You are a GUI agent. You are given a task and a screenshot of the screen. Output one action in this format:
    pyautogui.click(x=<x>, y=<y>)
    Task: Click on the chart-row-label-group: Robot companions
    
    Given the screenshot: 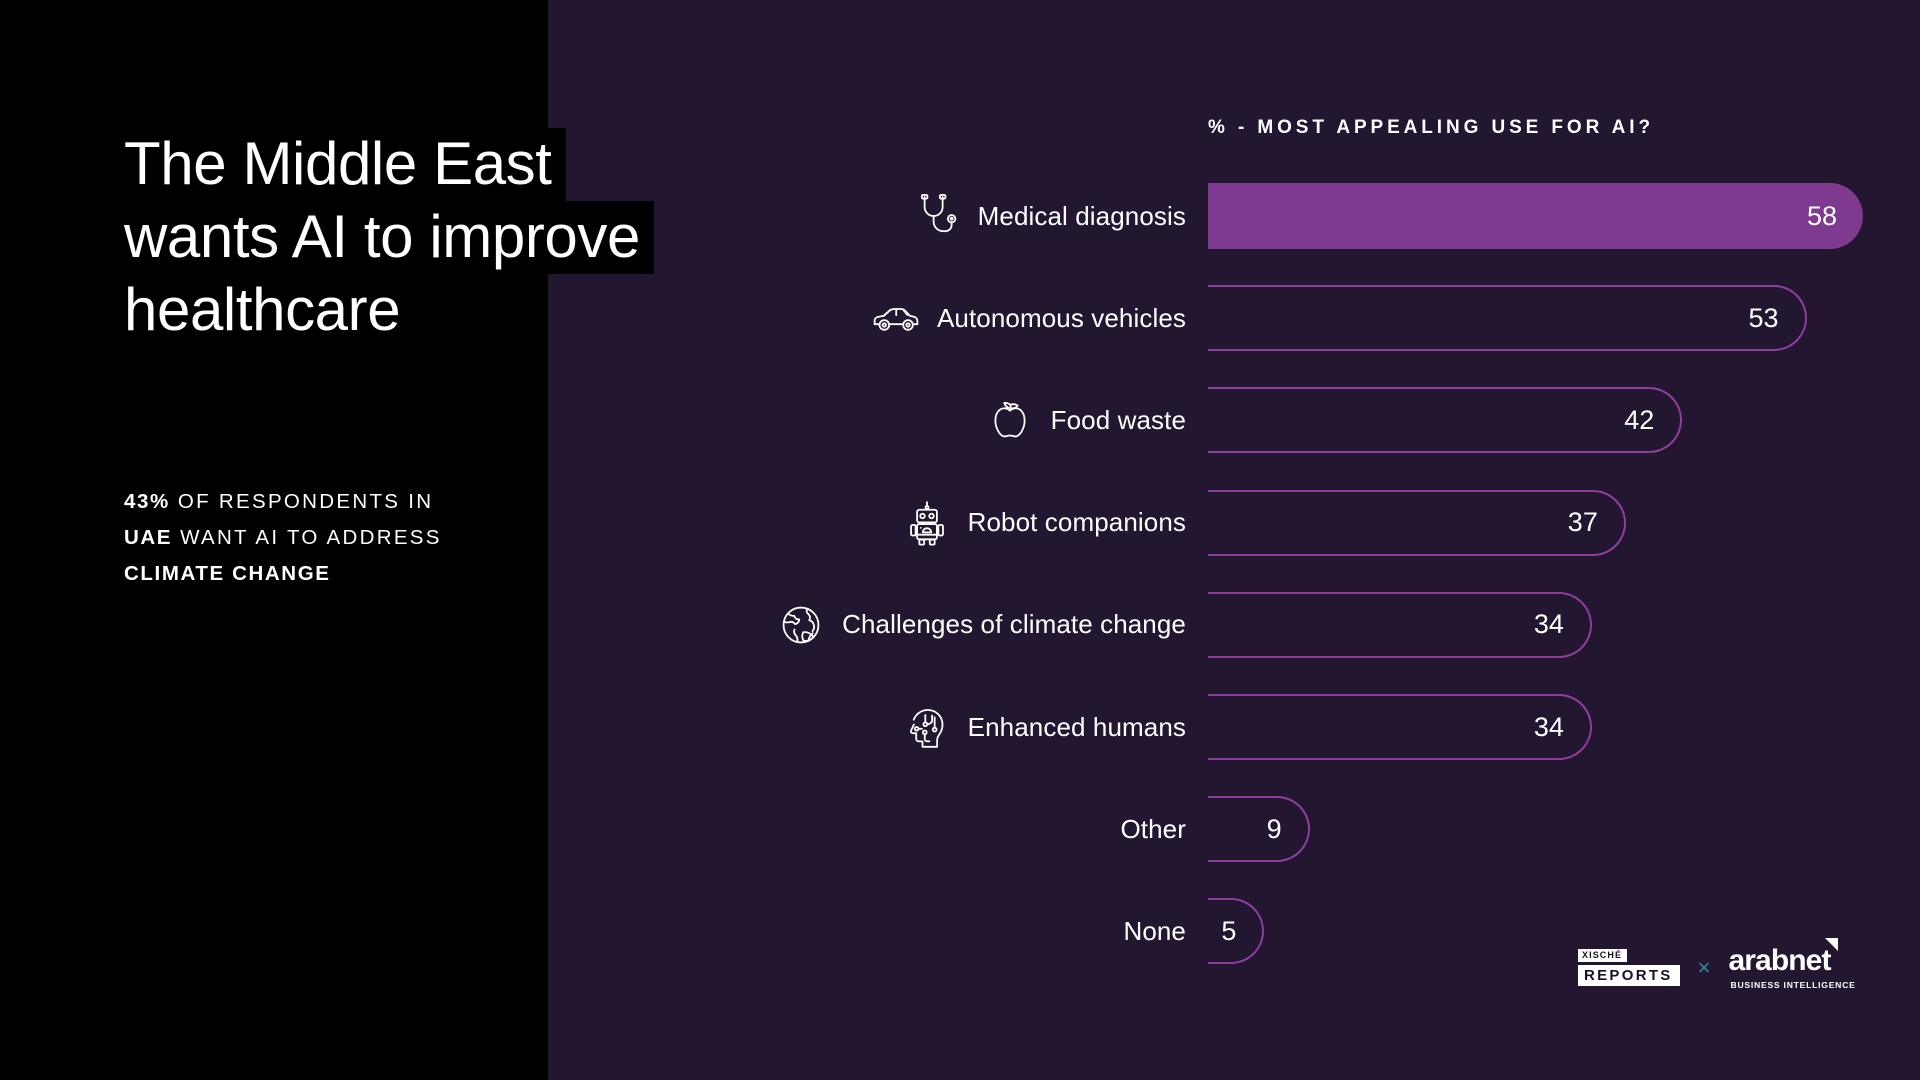 What is the action you would take?
    pyautogui.click(x=1043, y=523)
    